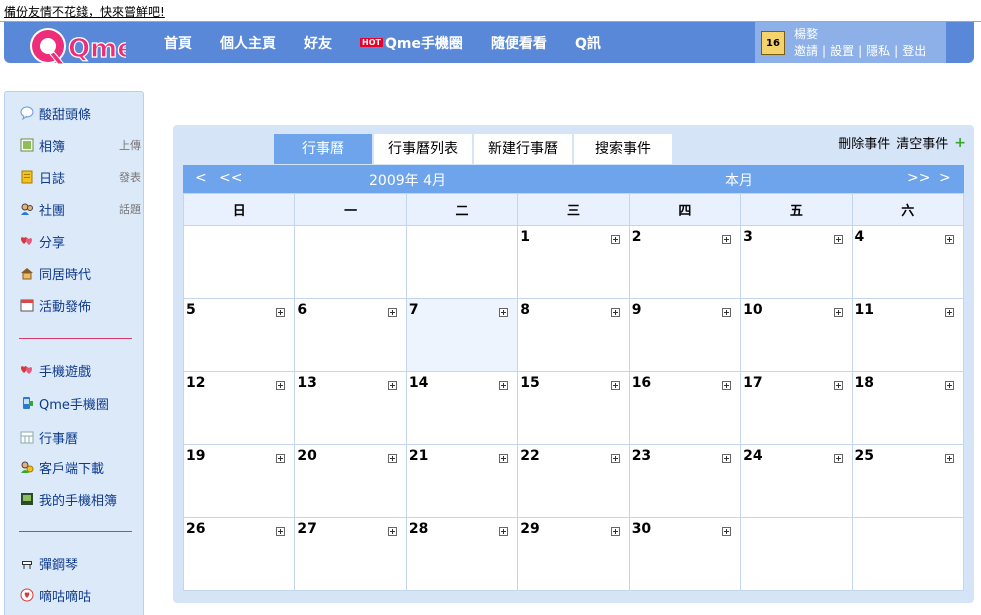  I want to click on prev-month-button: <, so click(201, 178).